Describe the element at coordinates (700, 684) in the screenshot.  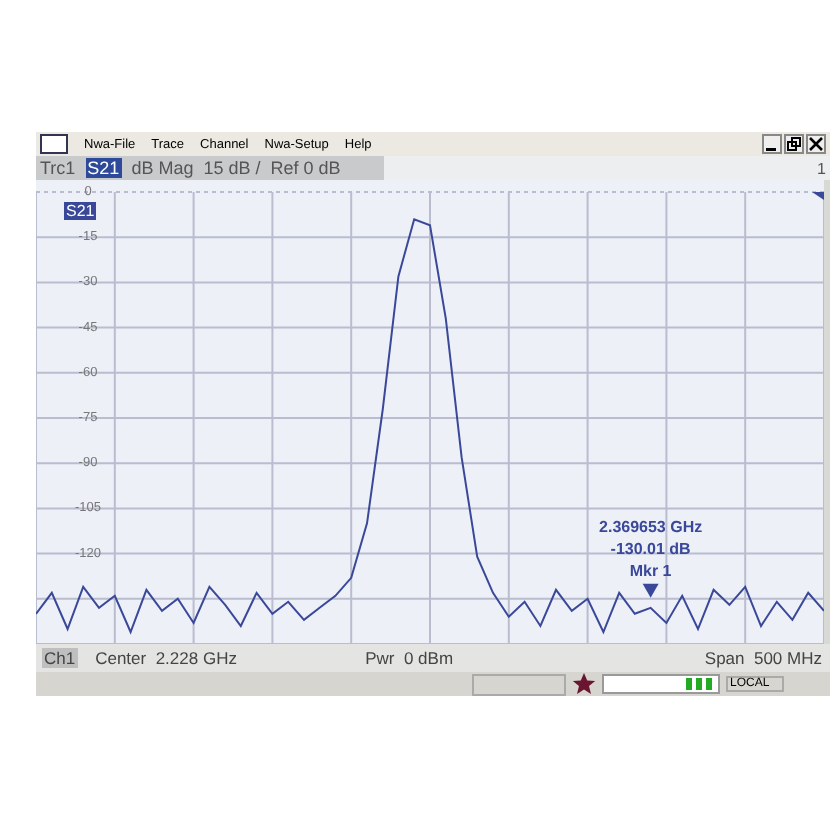
I see `signal-bars-icon` at that location.